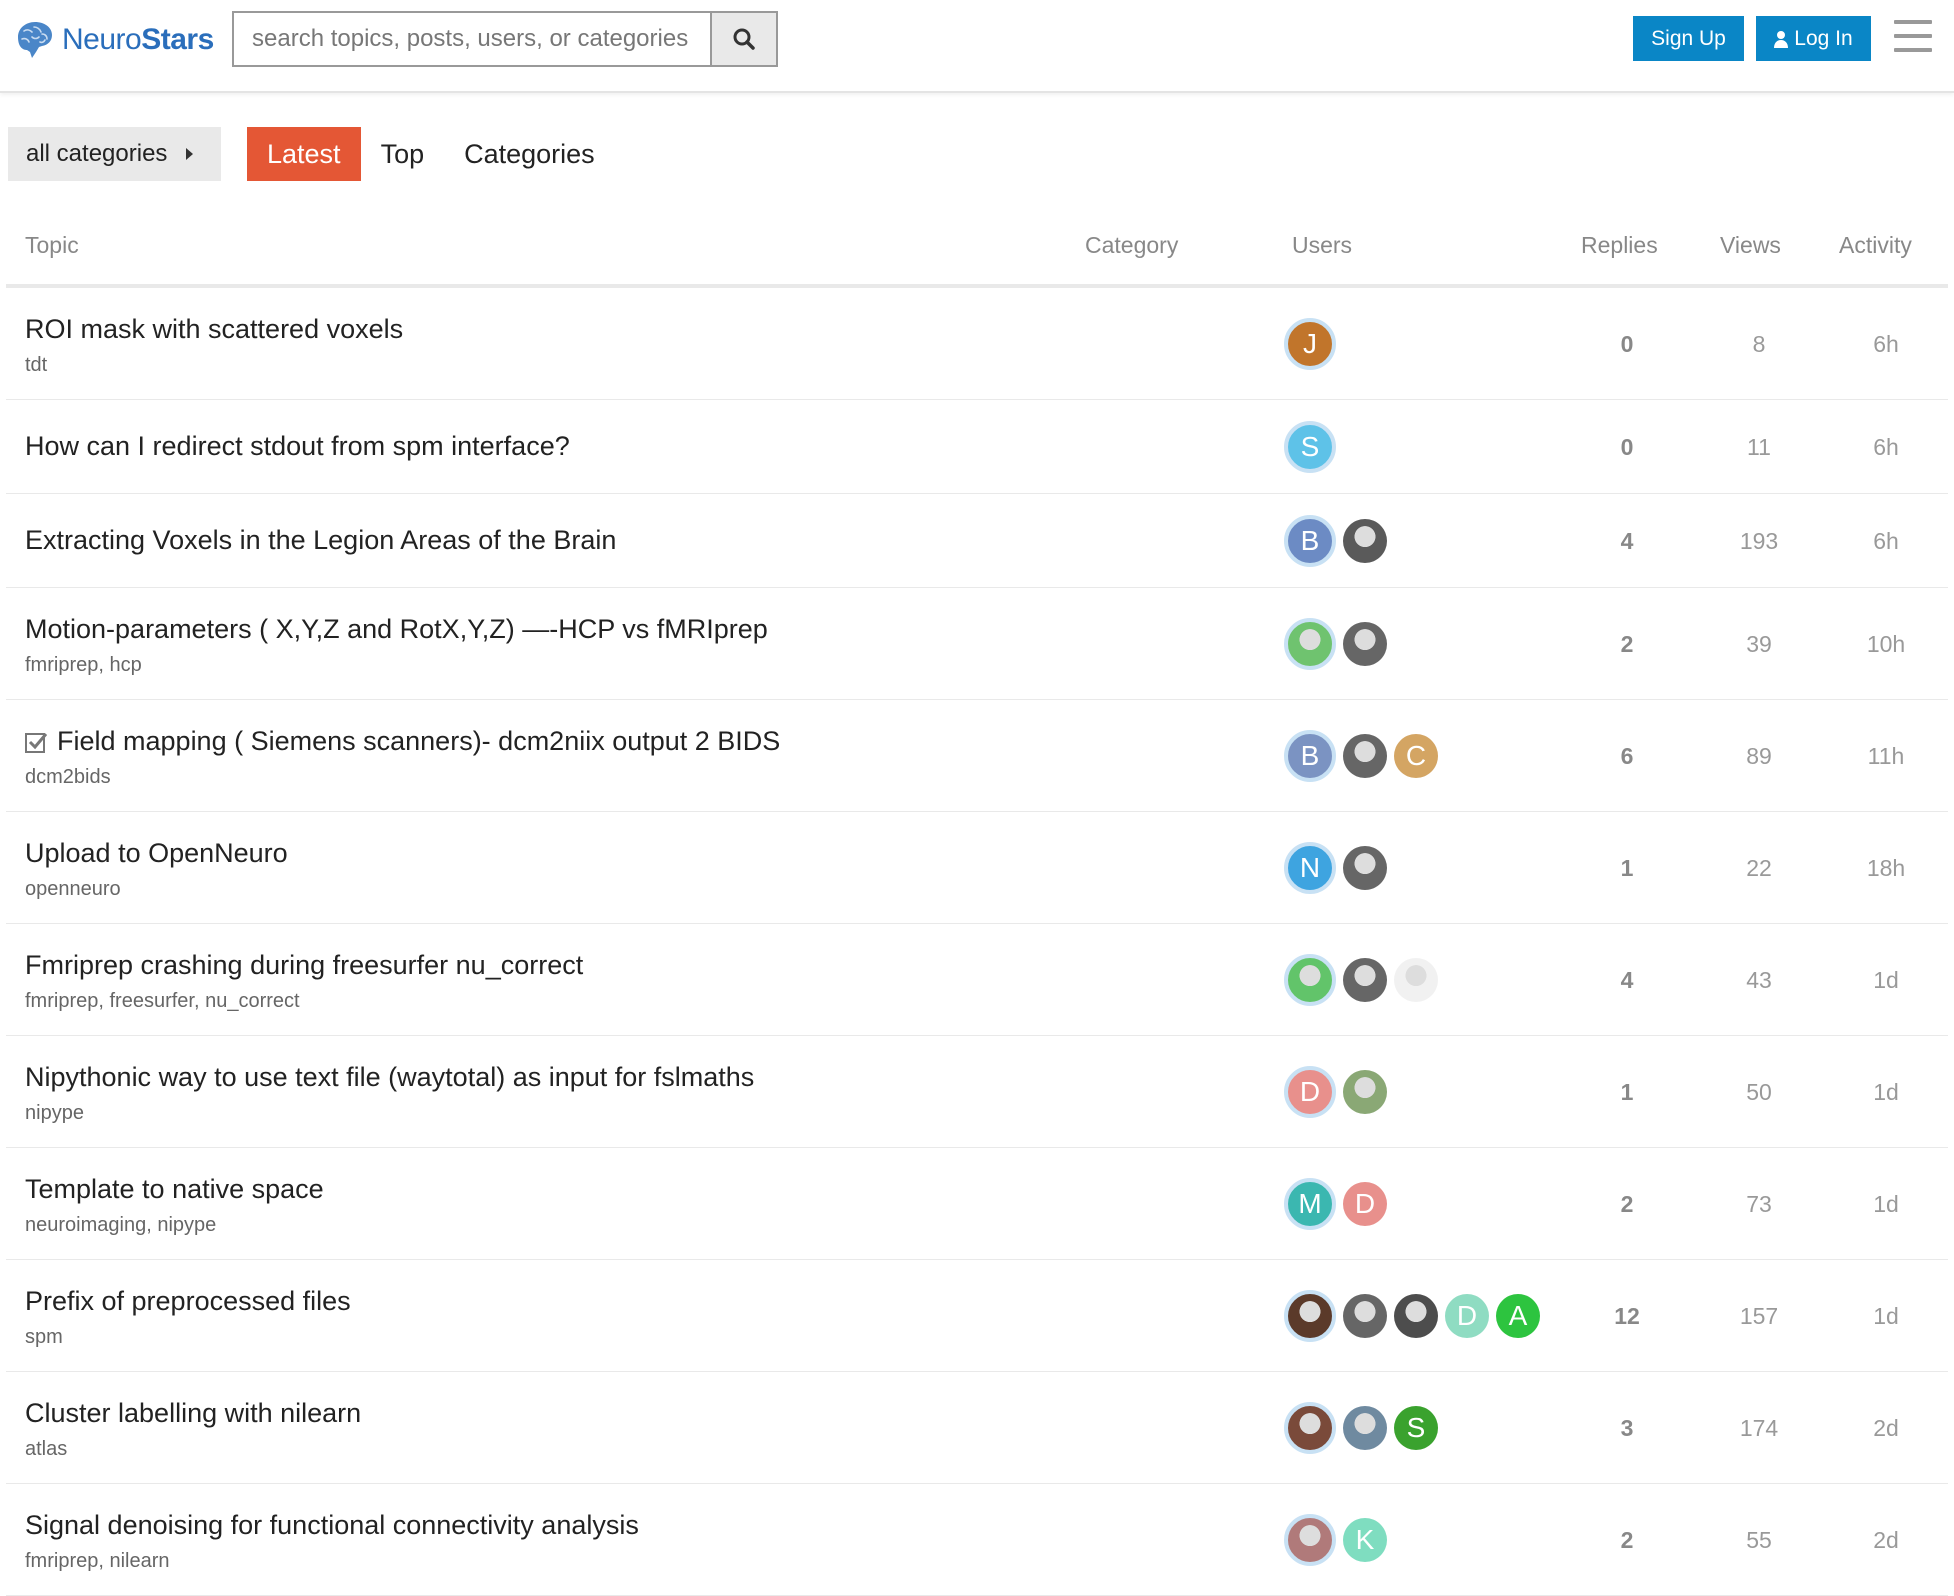 The height and width of the screenshot is (1596, 1954). What do you see at coordinates (1813, 38) in the screenshot?
I see `log-in-button: Log In` at bounding box center [1813, 38].